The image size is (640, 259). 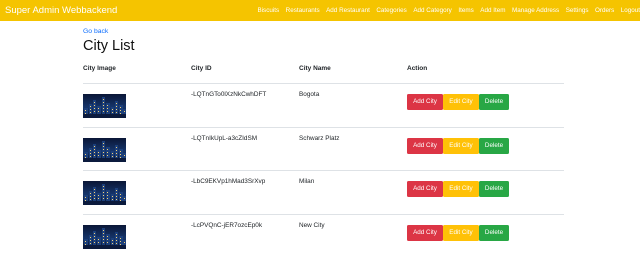 I want to click on nav-manage-address: Manage Address, so click(x=535, y=10).